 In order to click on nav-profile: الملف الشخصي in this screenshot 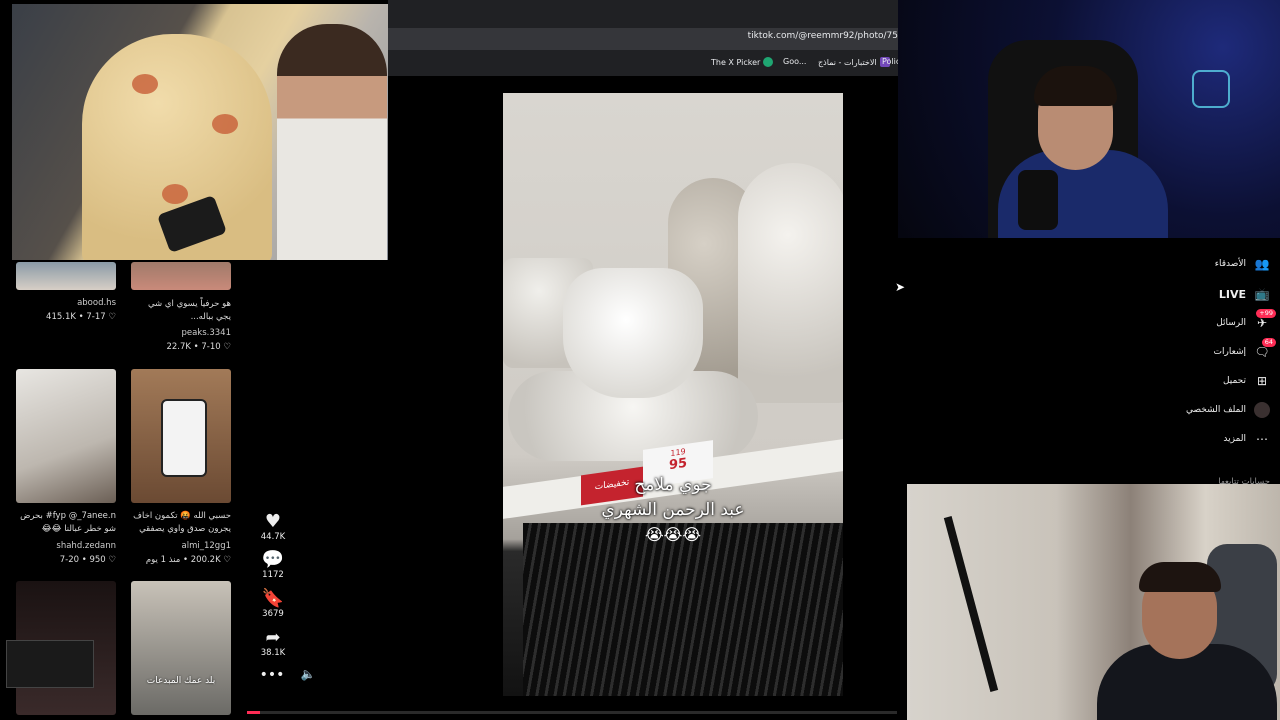, I will do `click(1228, 410)`.